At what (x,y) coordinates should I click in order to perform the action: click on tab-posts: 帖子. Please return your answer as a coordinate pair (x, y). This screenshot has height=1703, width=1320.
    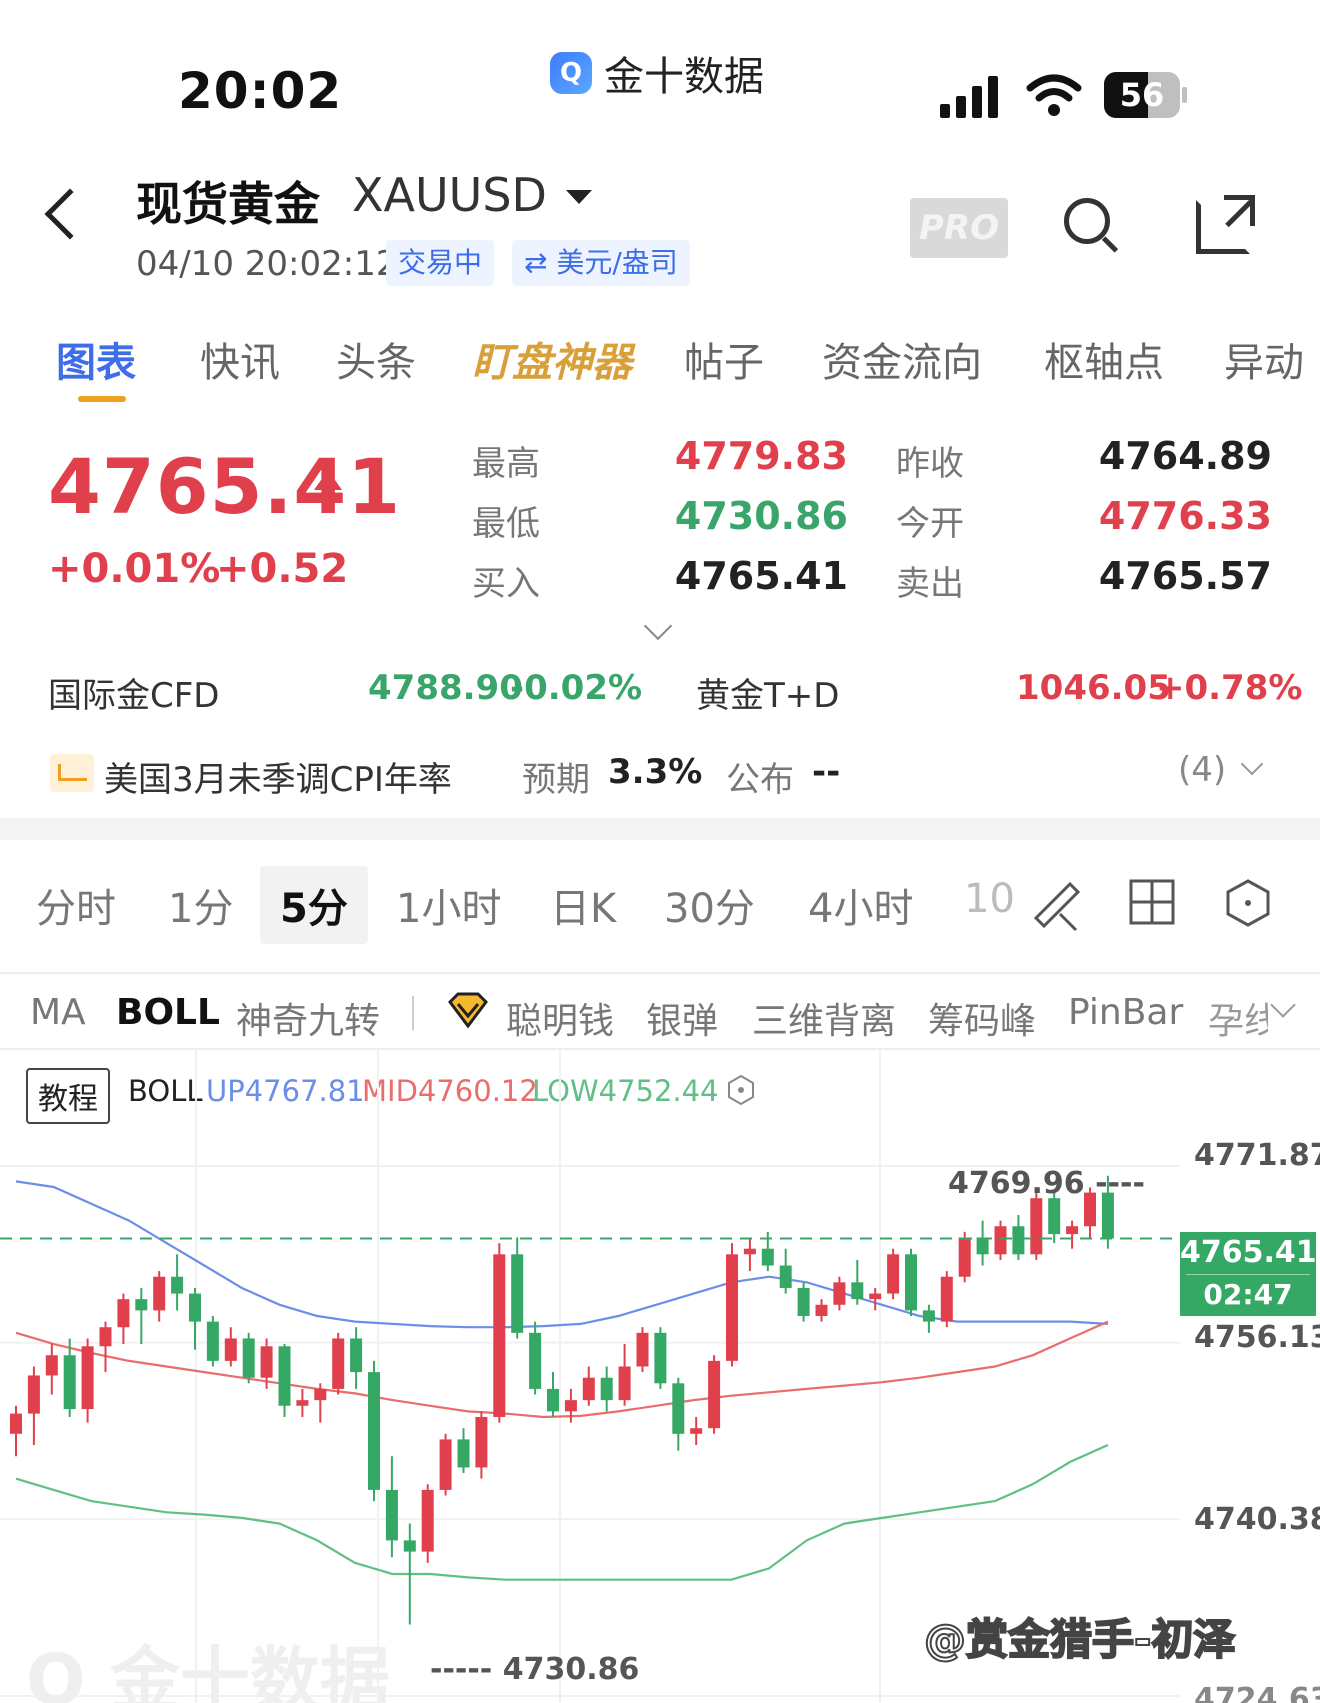
    Looking at the image, I should click on (724, 359).